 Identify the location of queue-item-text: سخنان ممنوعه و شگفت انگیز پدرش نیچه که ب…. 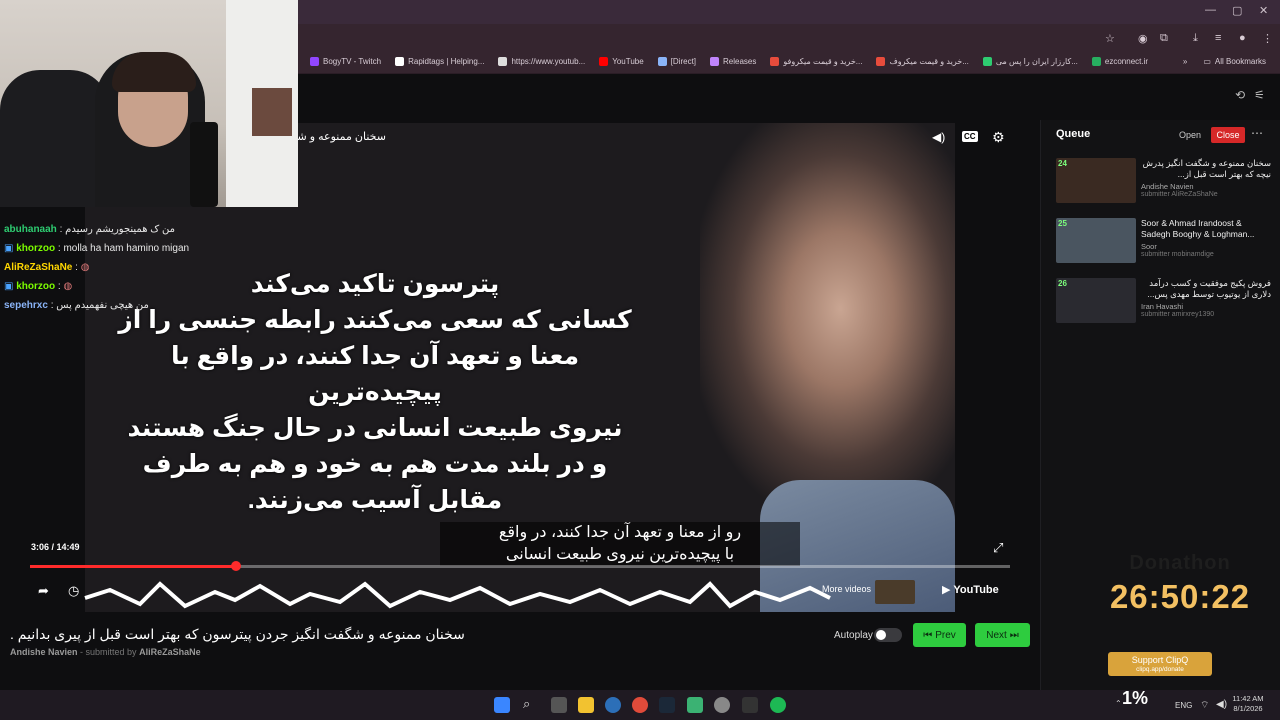
(1206, 178).